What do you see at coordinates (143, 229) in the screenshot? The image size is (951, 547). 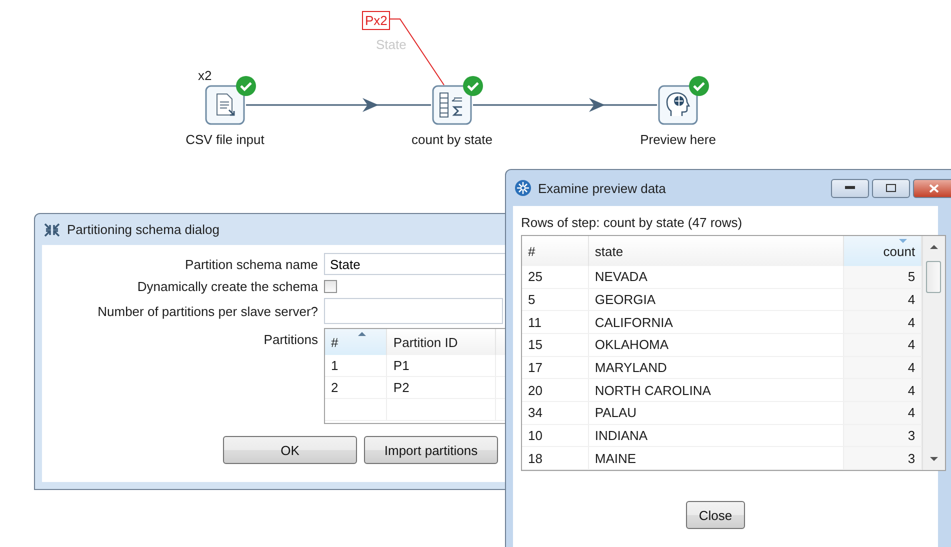 I see `dialog-title: Partitioning schema dialog` at bounding box center [143, 229].